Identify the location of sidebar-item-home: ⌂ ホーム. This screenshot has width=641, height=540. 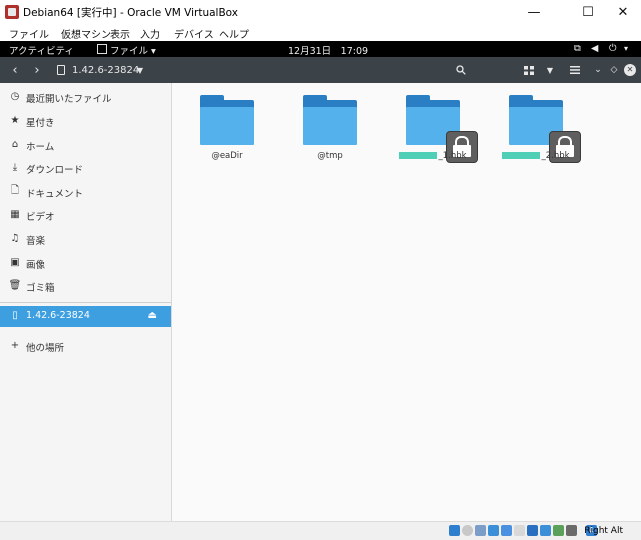
(85, 145).